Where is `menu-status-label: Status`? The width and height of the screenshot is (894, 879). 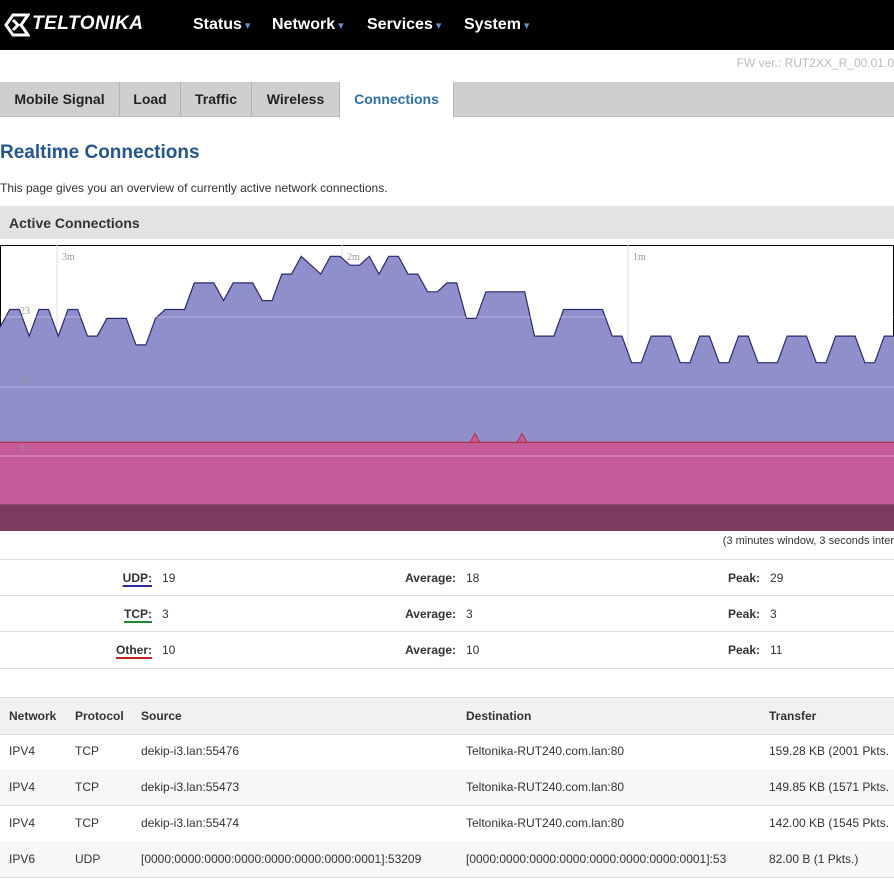
menu-status-label: Status is located at coordinates (217, 24).